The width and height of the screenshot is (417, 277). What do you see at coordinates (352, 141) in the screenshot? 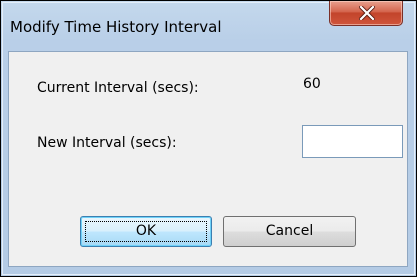
I see `new-interval-input` at bounding box center [352, 141].